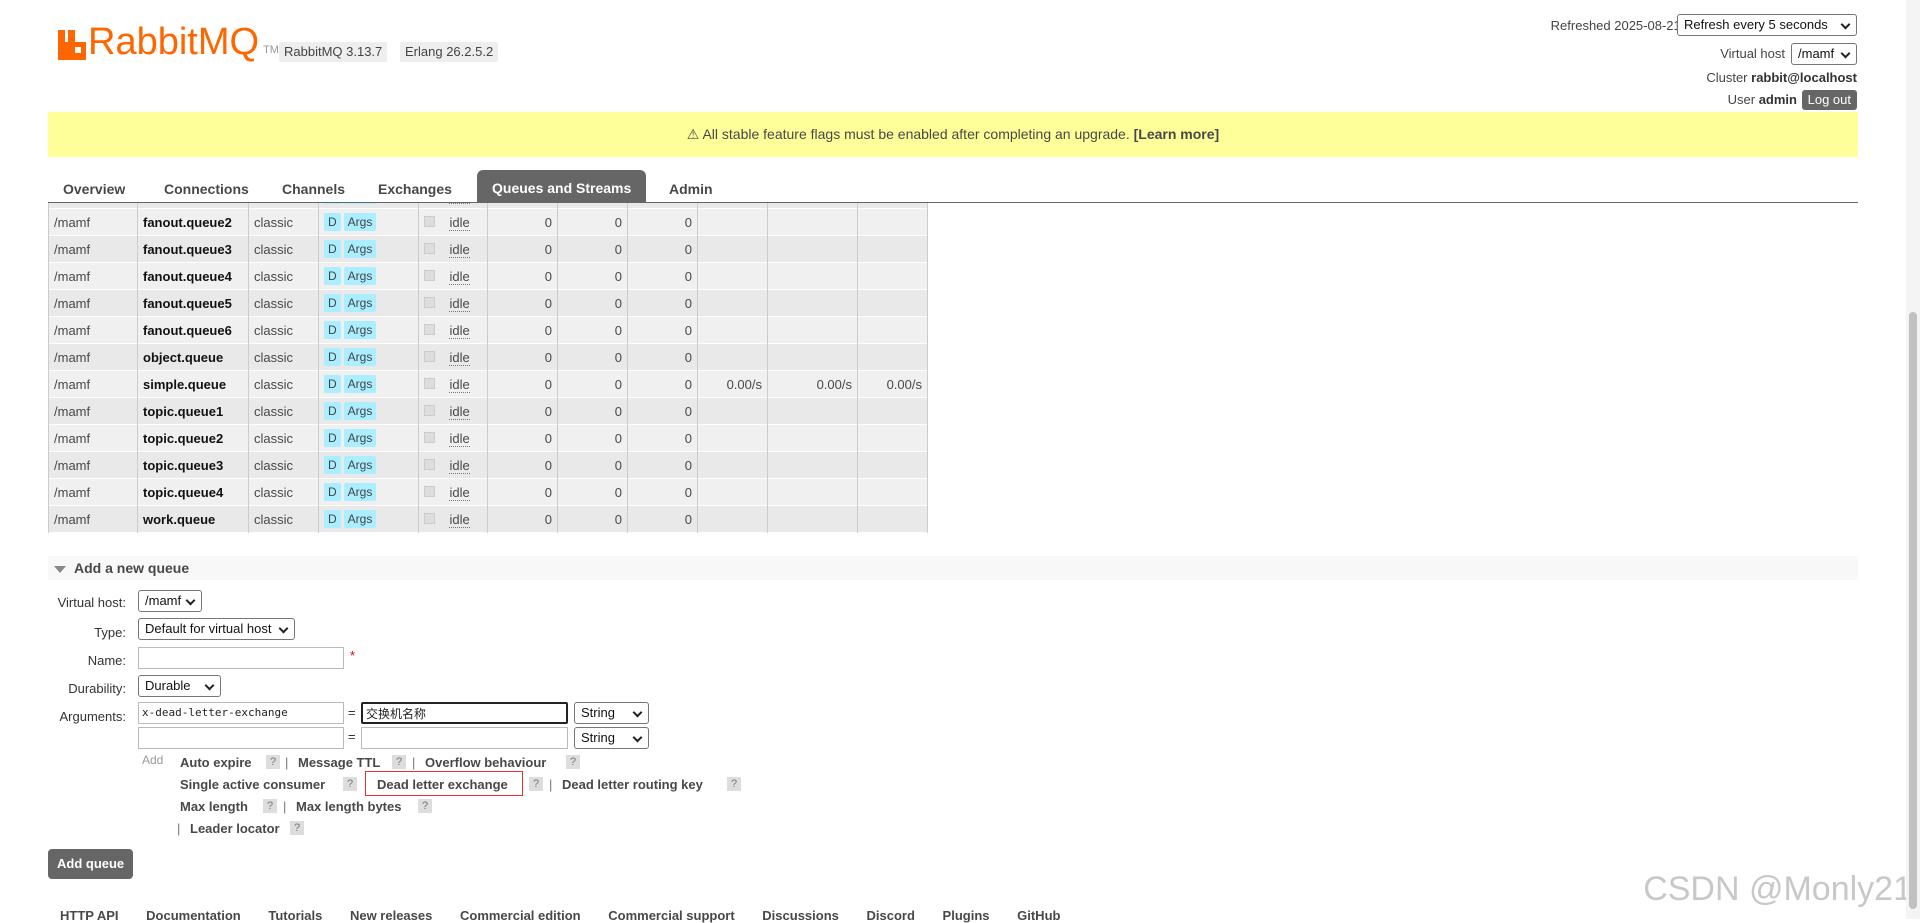  I want to click on rate-ack, so click(892, 222).